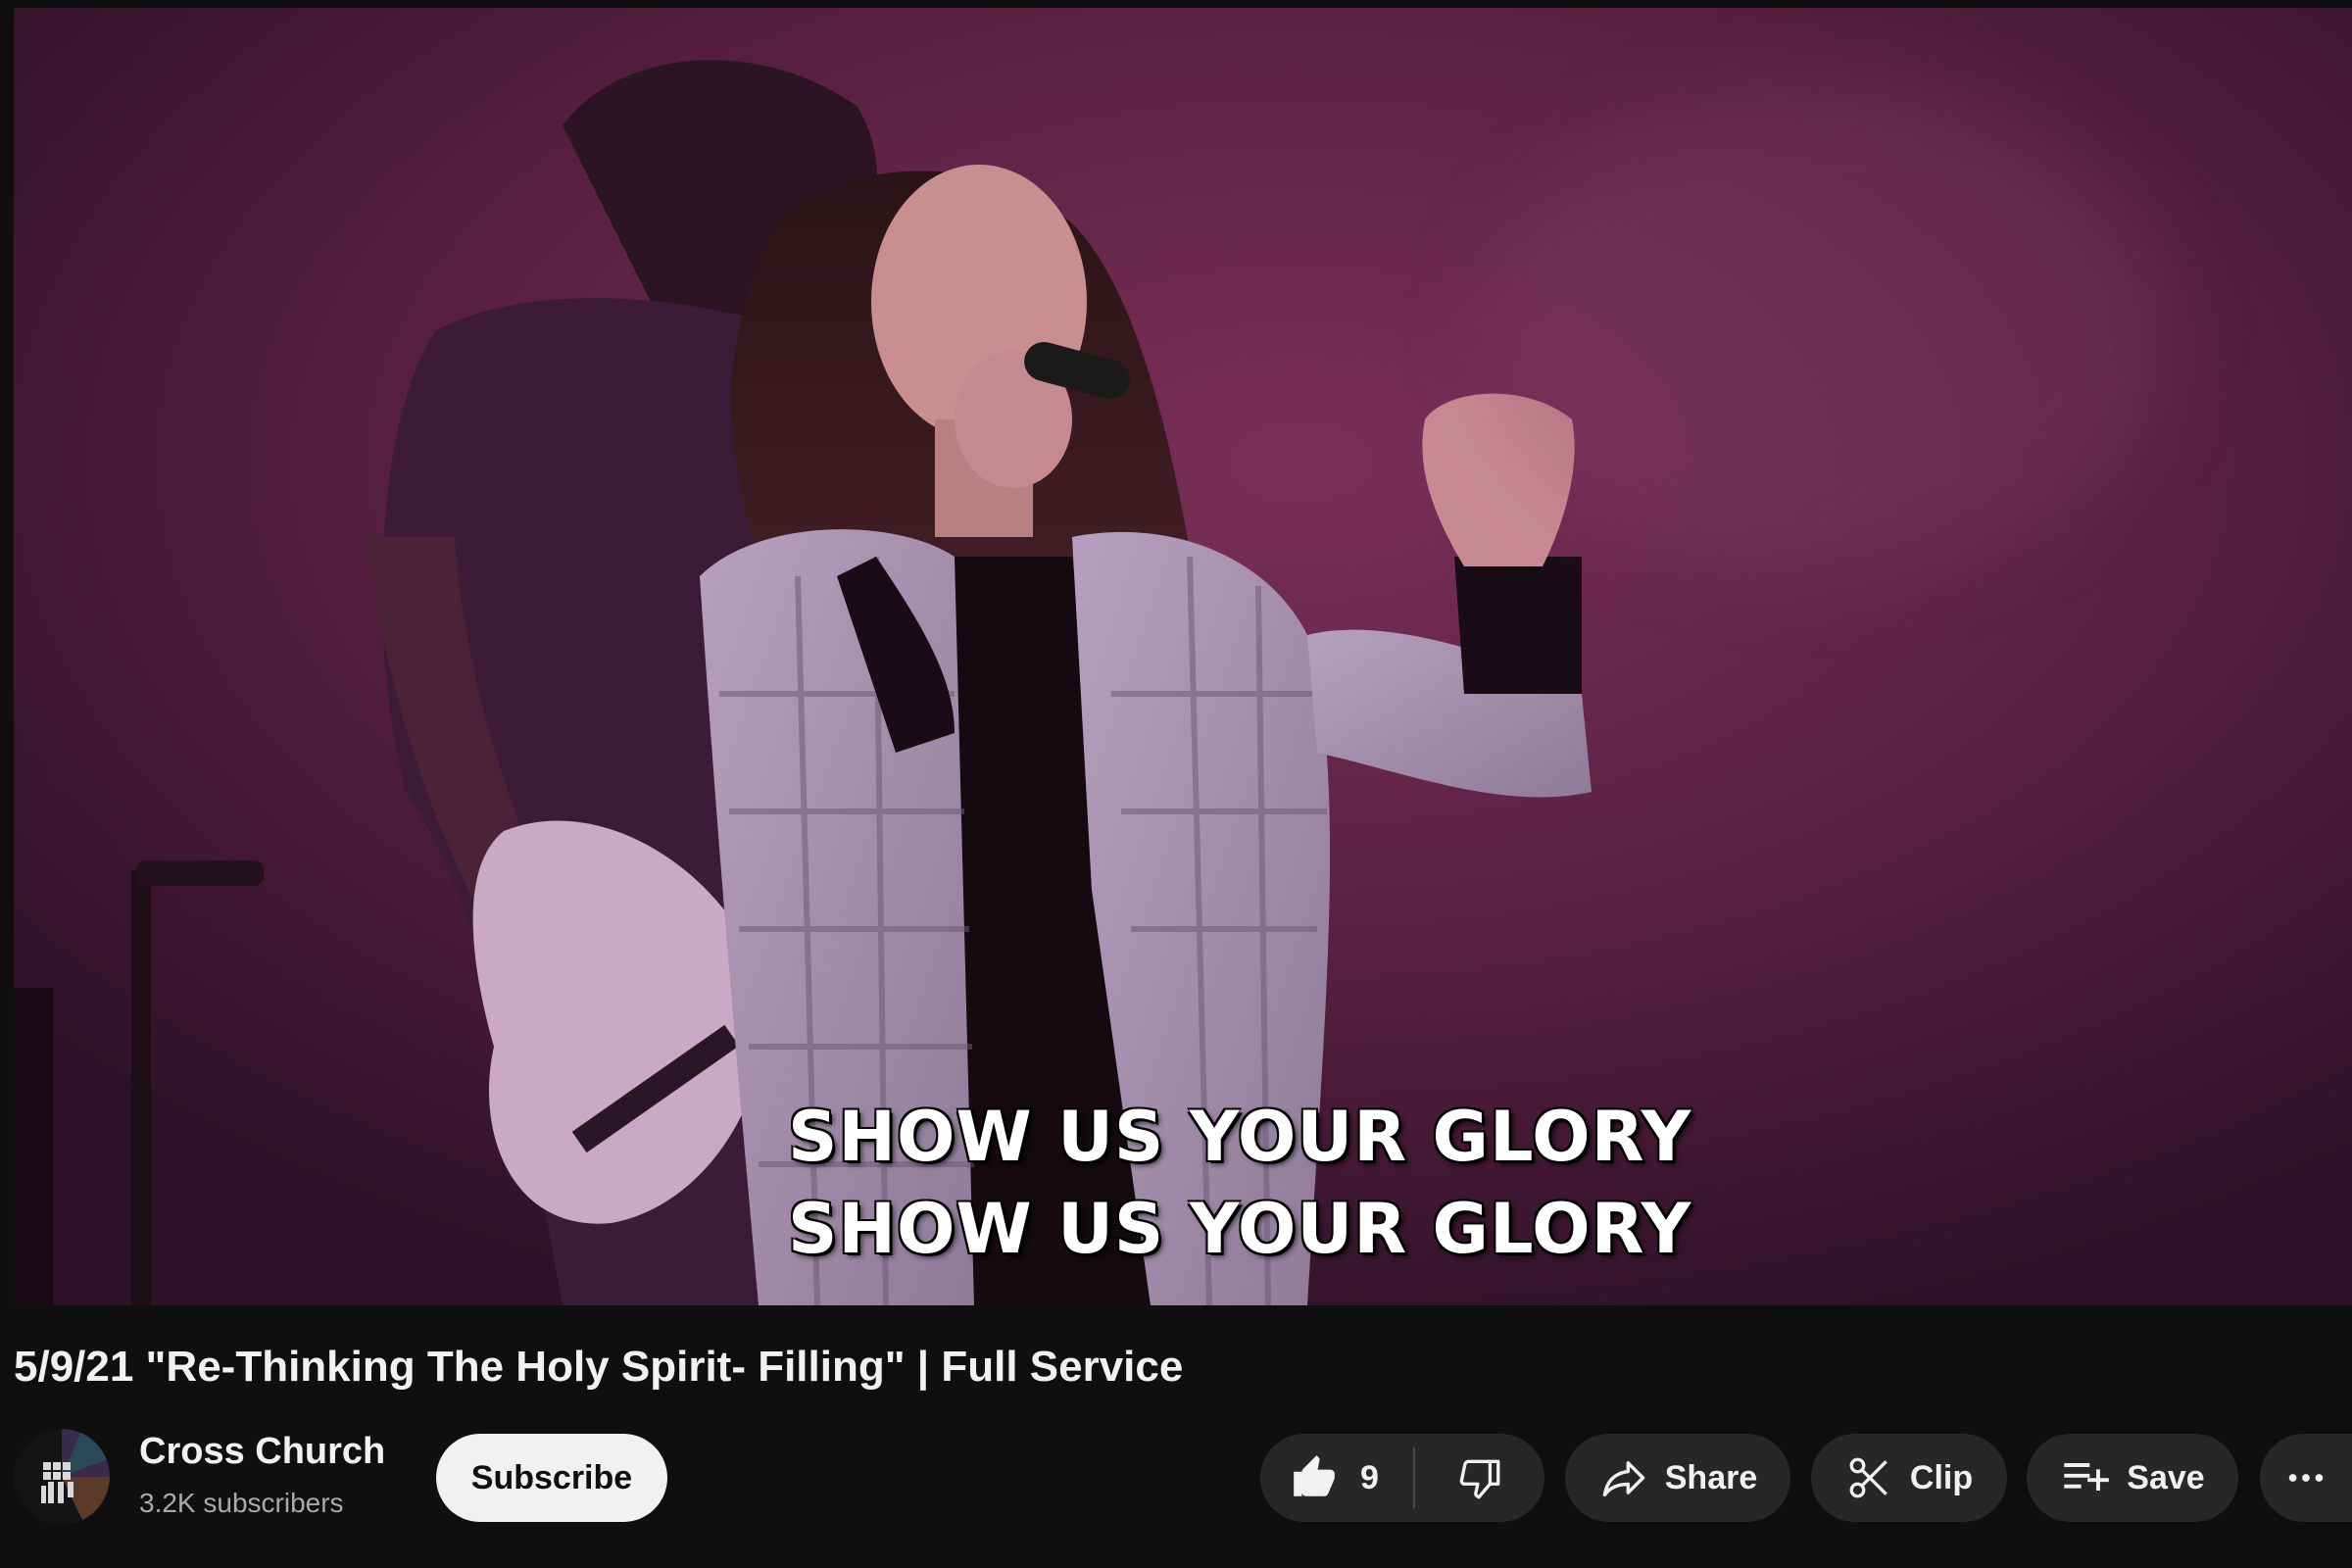 This screenshot has height=1568, width=2352. What do you see at coordinates (262, 1452) in the screenshot?
I see `channel-name: Cross Church` at bounding box center [262, 1452].